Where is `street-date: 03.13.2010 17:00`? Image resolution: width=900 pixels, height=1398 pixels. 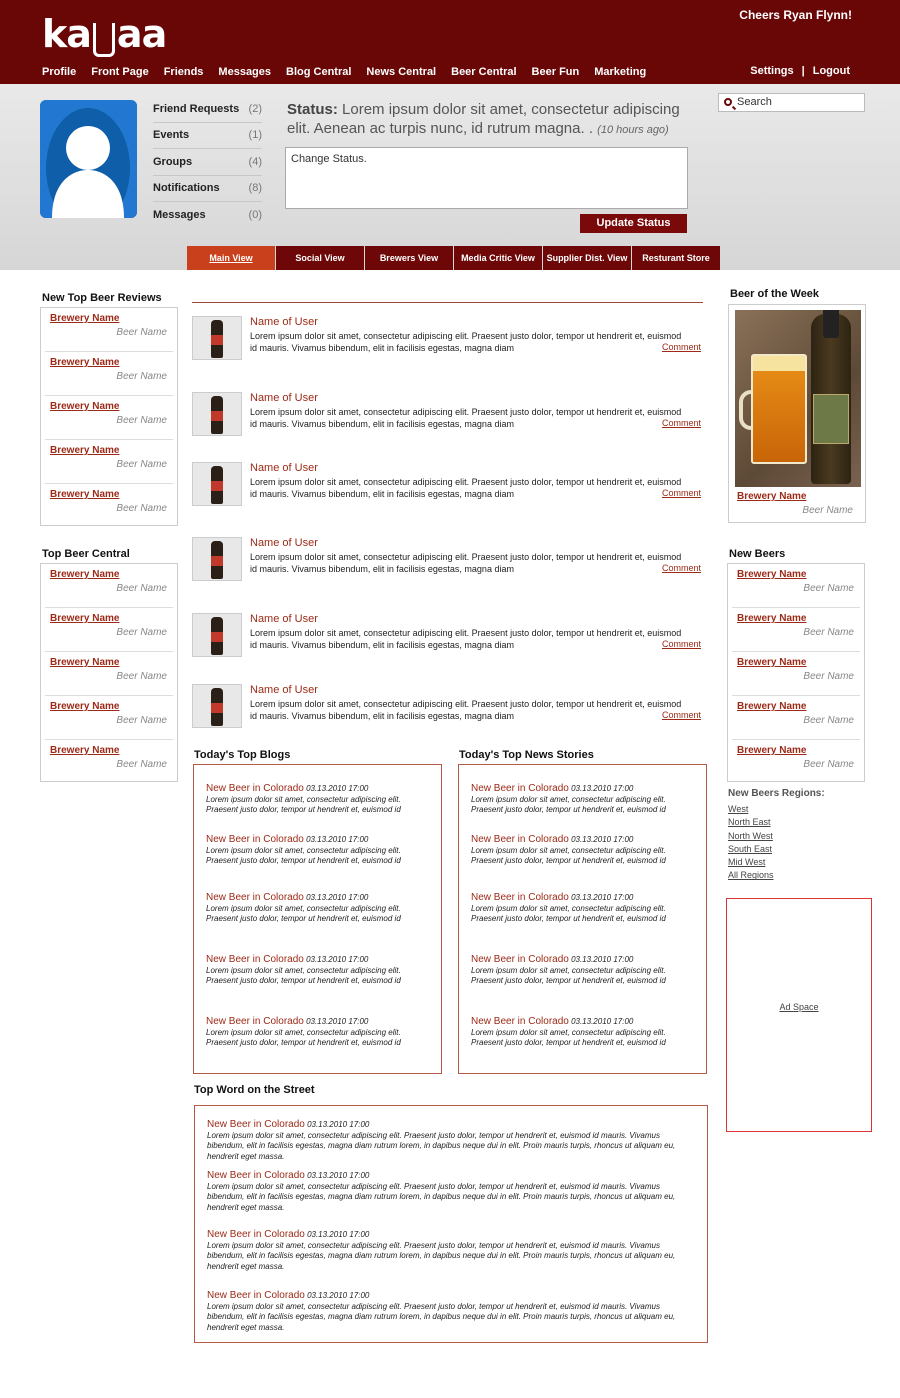
street-date: 03.13.2010 17:00 is located at coordinates (338, 1234).